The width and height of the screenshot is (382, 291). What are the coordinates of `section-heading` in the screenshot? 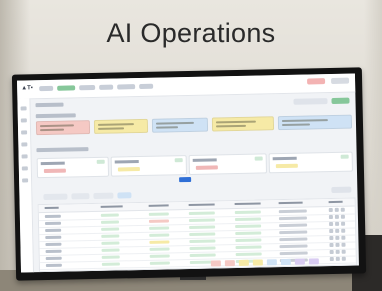 It's located at (49, 105).